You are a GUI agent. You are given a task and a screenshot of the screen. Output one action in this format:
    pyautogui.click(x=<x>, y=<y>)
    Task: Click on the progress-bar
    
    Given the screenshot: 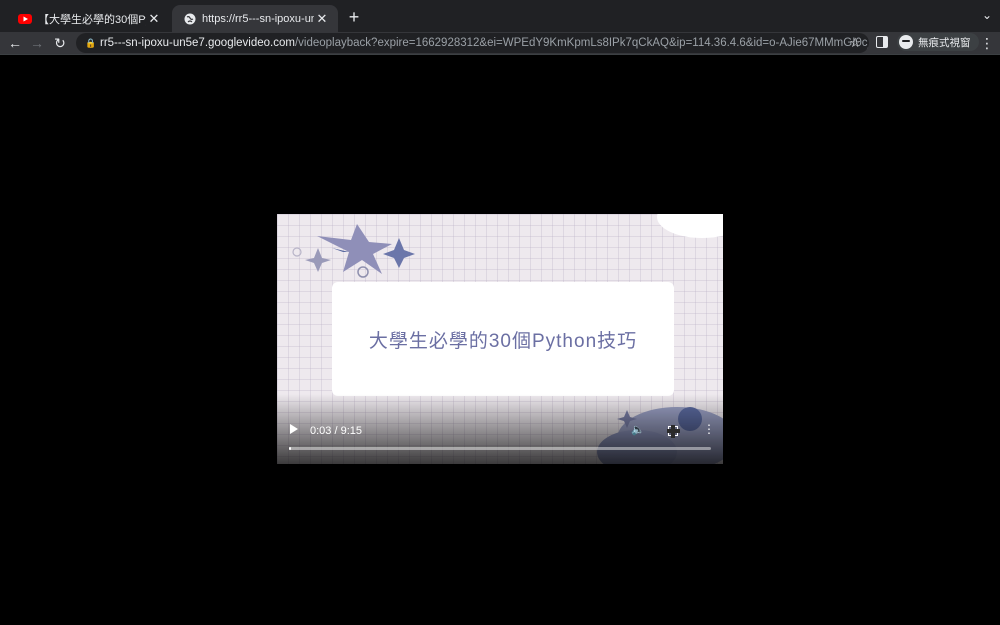 What is the action you would take?
    pyautogui.click(x=500, y=448)
    